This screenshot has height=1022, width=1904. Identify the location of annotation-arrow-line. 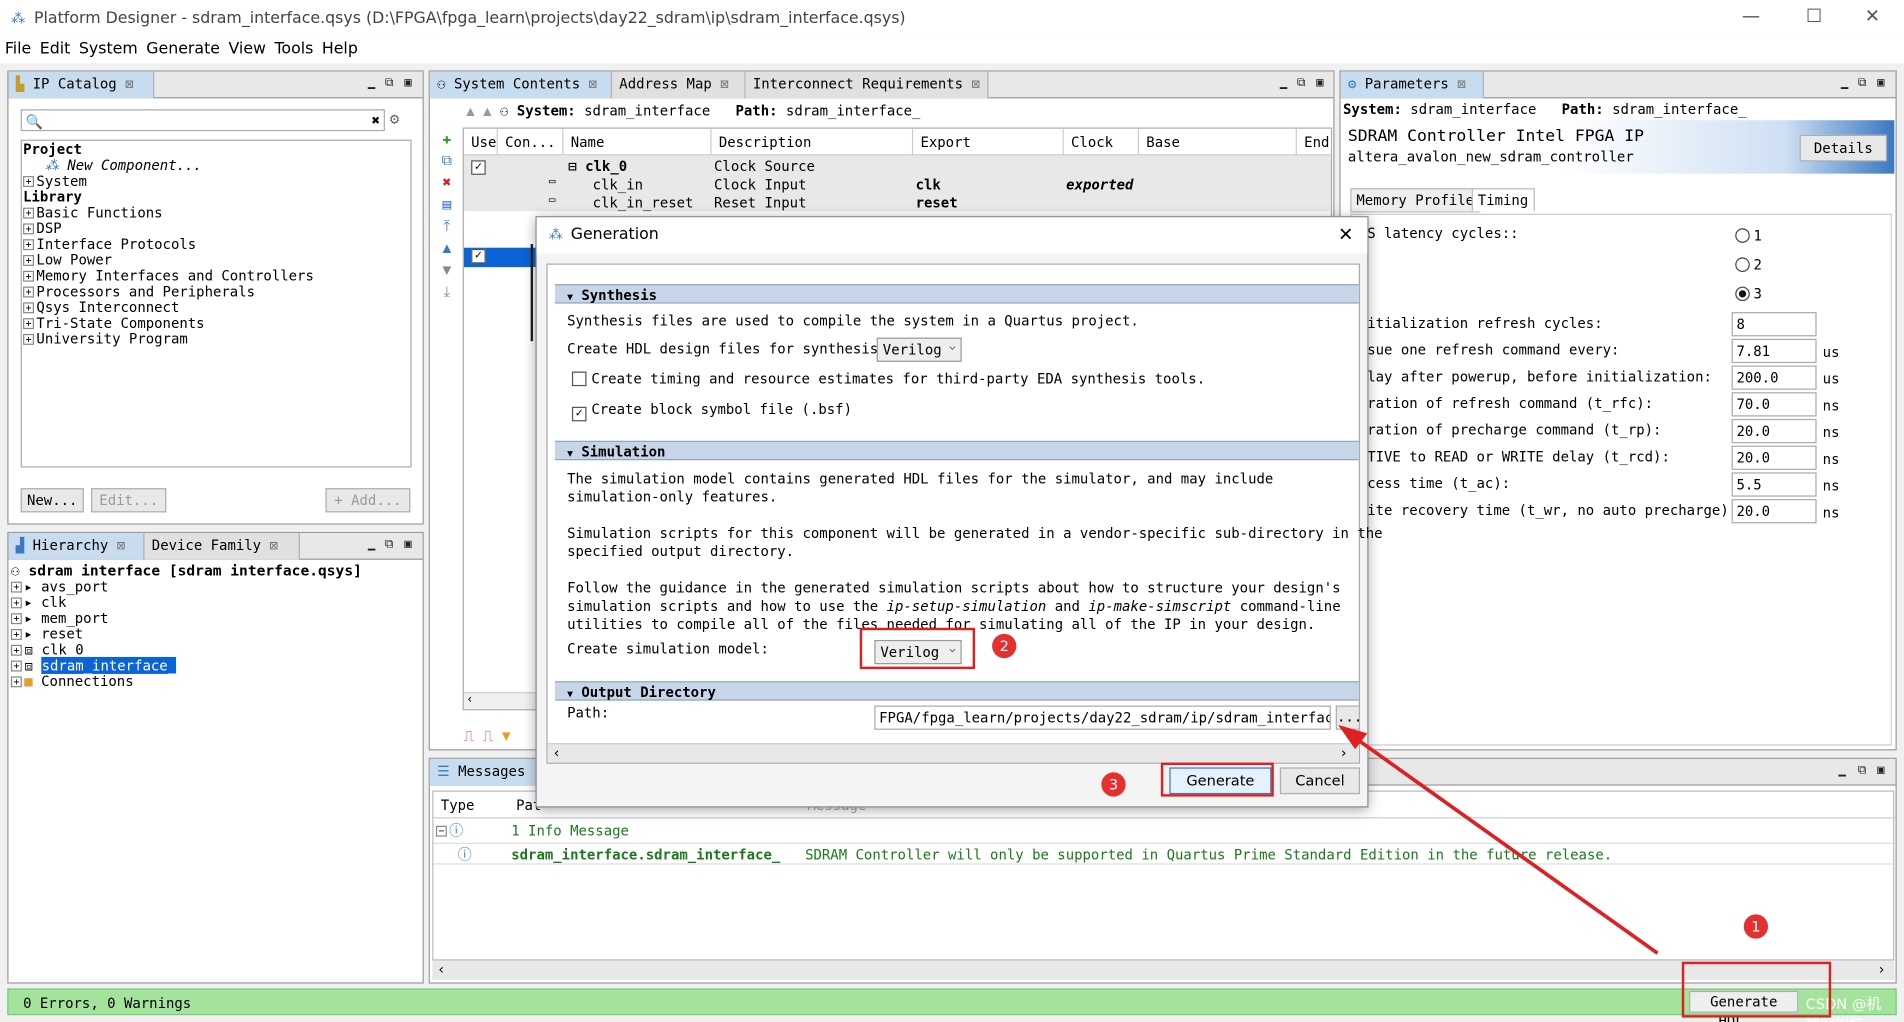
(1501, 842).